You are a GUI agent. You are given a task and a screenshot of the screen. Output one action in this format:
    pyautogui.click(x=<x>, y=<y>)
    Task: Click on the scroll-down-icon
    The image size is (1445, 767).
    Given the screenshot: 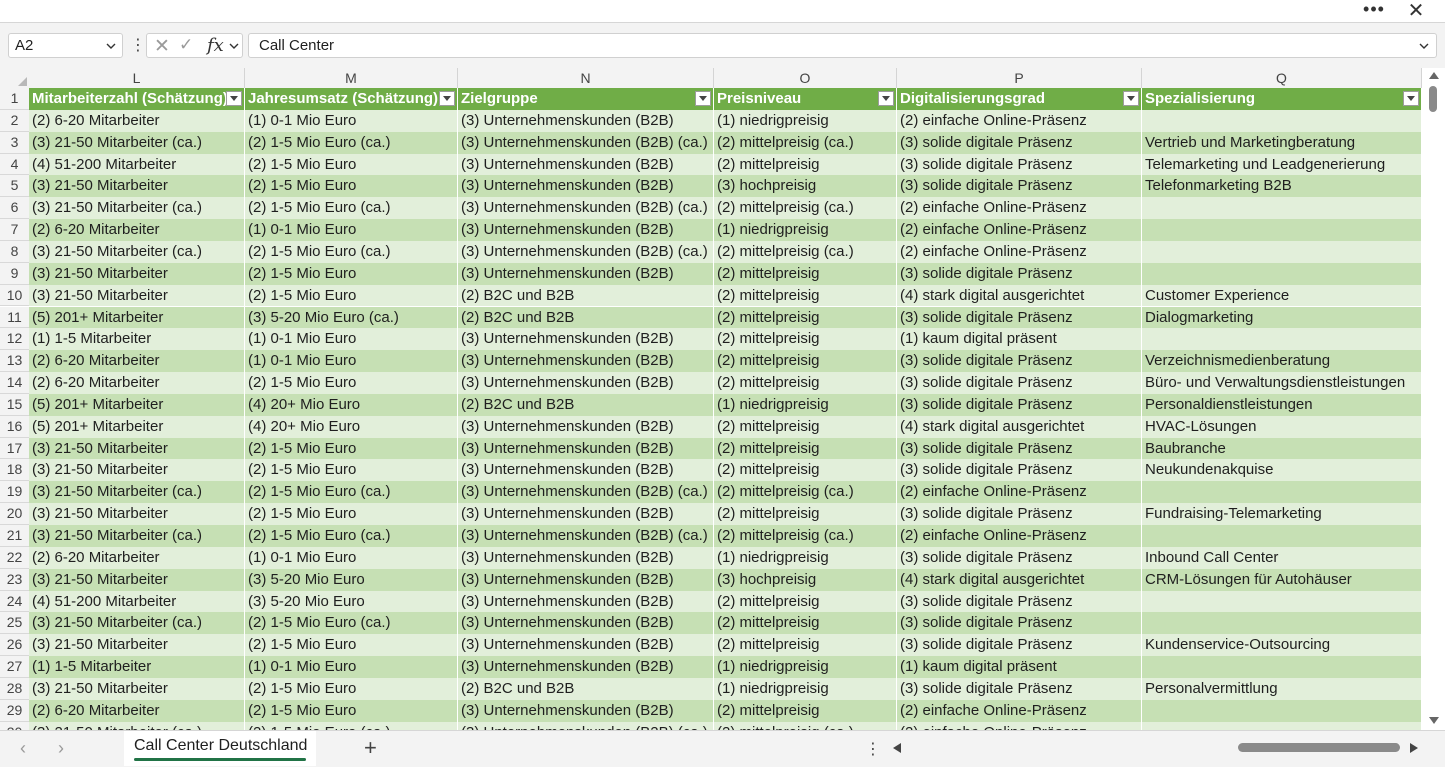 What is the action you would take?
    pyautogui.click(x=1434, y=720)
    